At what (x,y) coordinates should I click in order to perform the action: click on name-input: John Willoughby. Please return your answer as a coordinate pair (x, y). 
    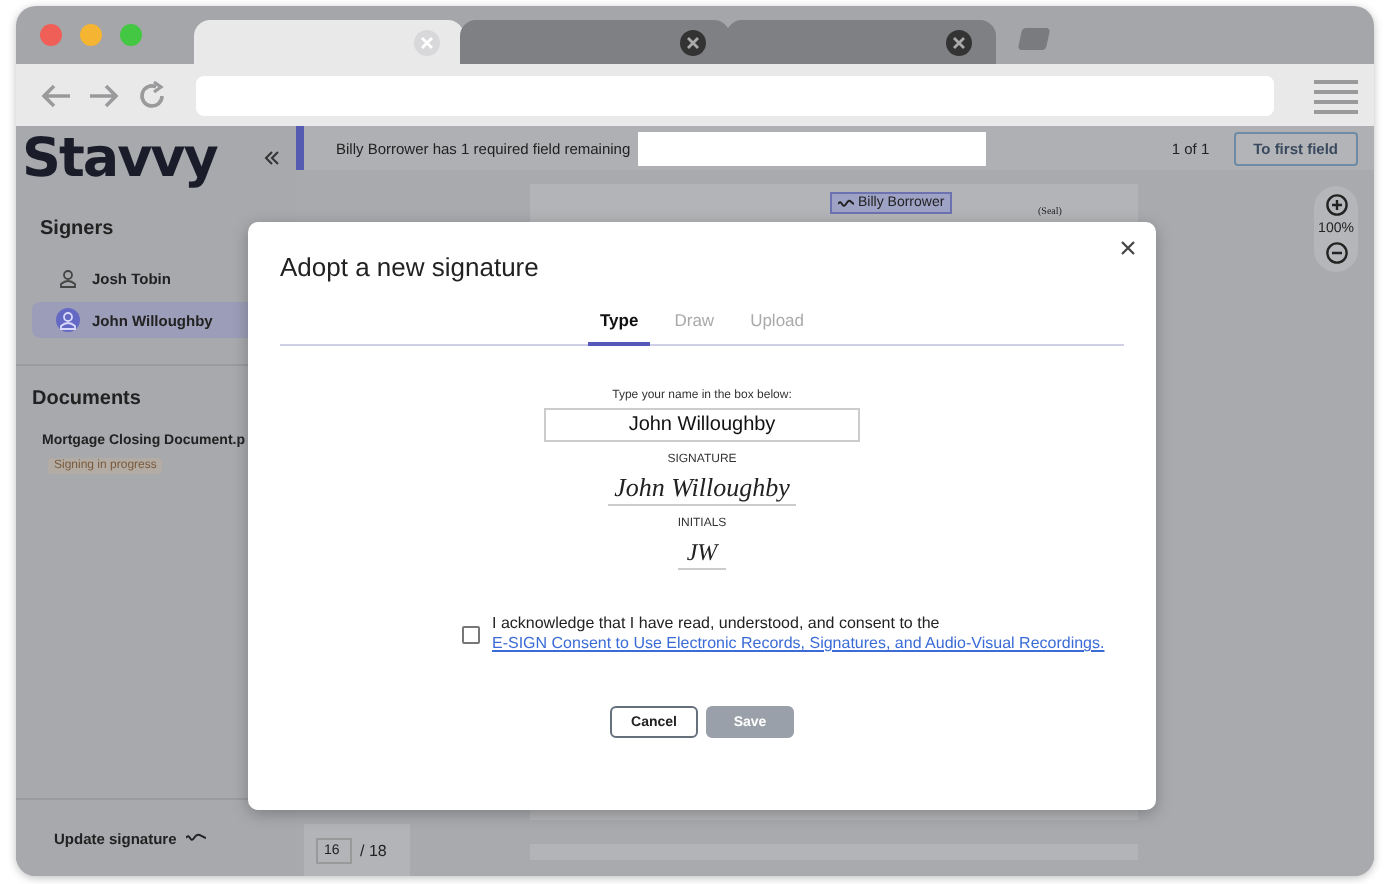
    Looking at the image, I should click on (702, 425).